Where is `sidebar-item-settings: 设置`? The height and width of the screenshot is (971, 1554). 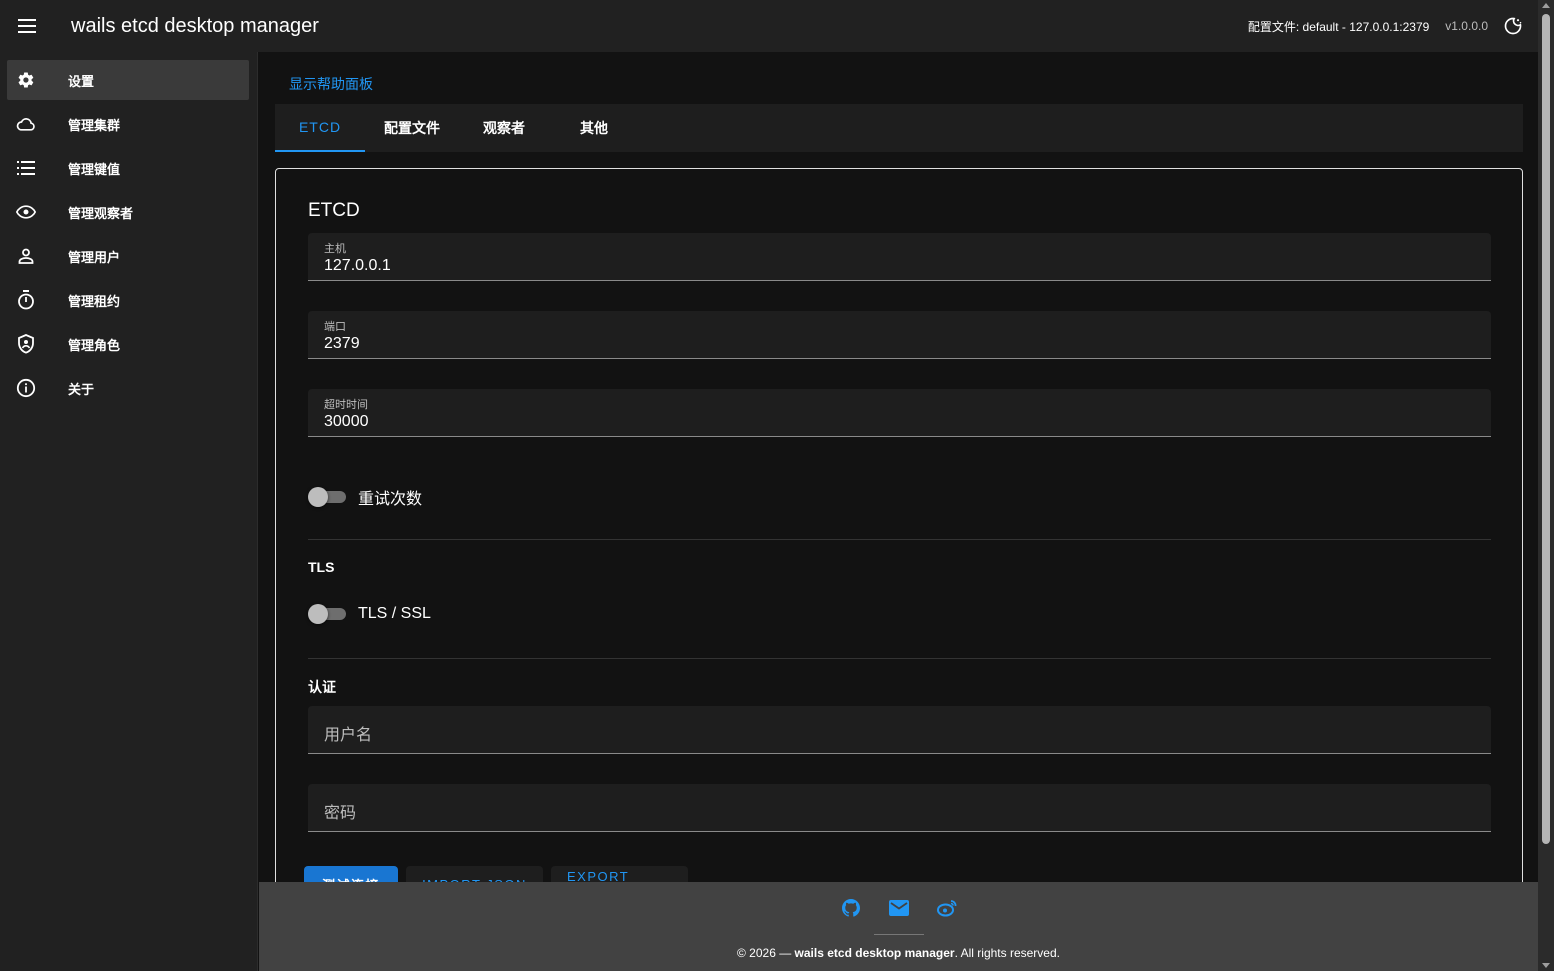
sidebar-item-settings: 设置 is located at coordinates (128, 80).